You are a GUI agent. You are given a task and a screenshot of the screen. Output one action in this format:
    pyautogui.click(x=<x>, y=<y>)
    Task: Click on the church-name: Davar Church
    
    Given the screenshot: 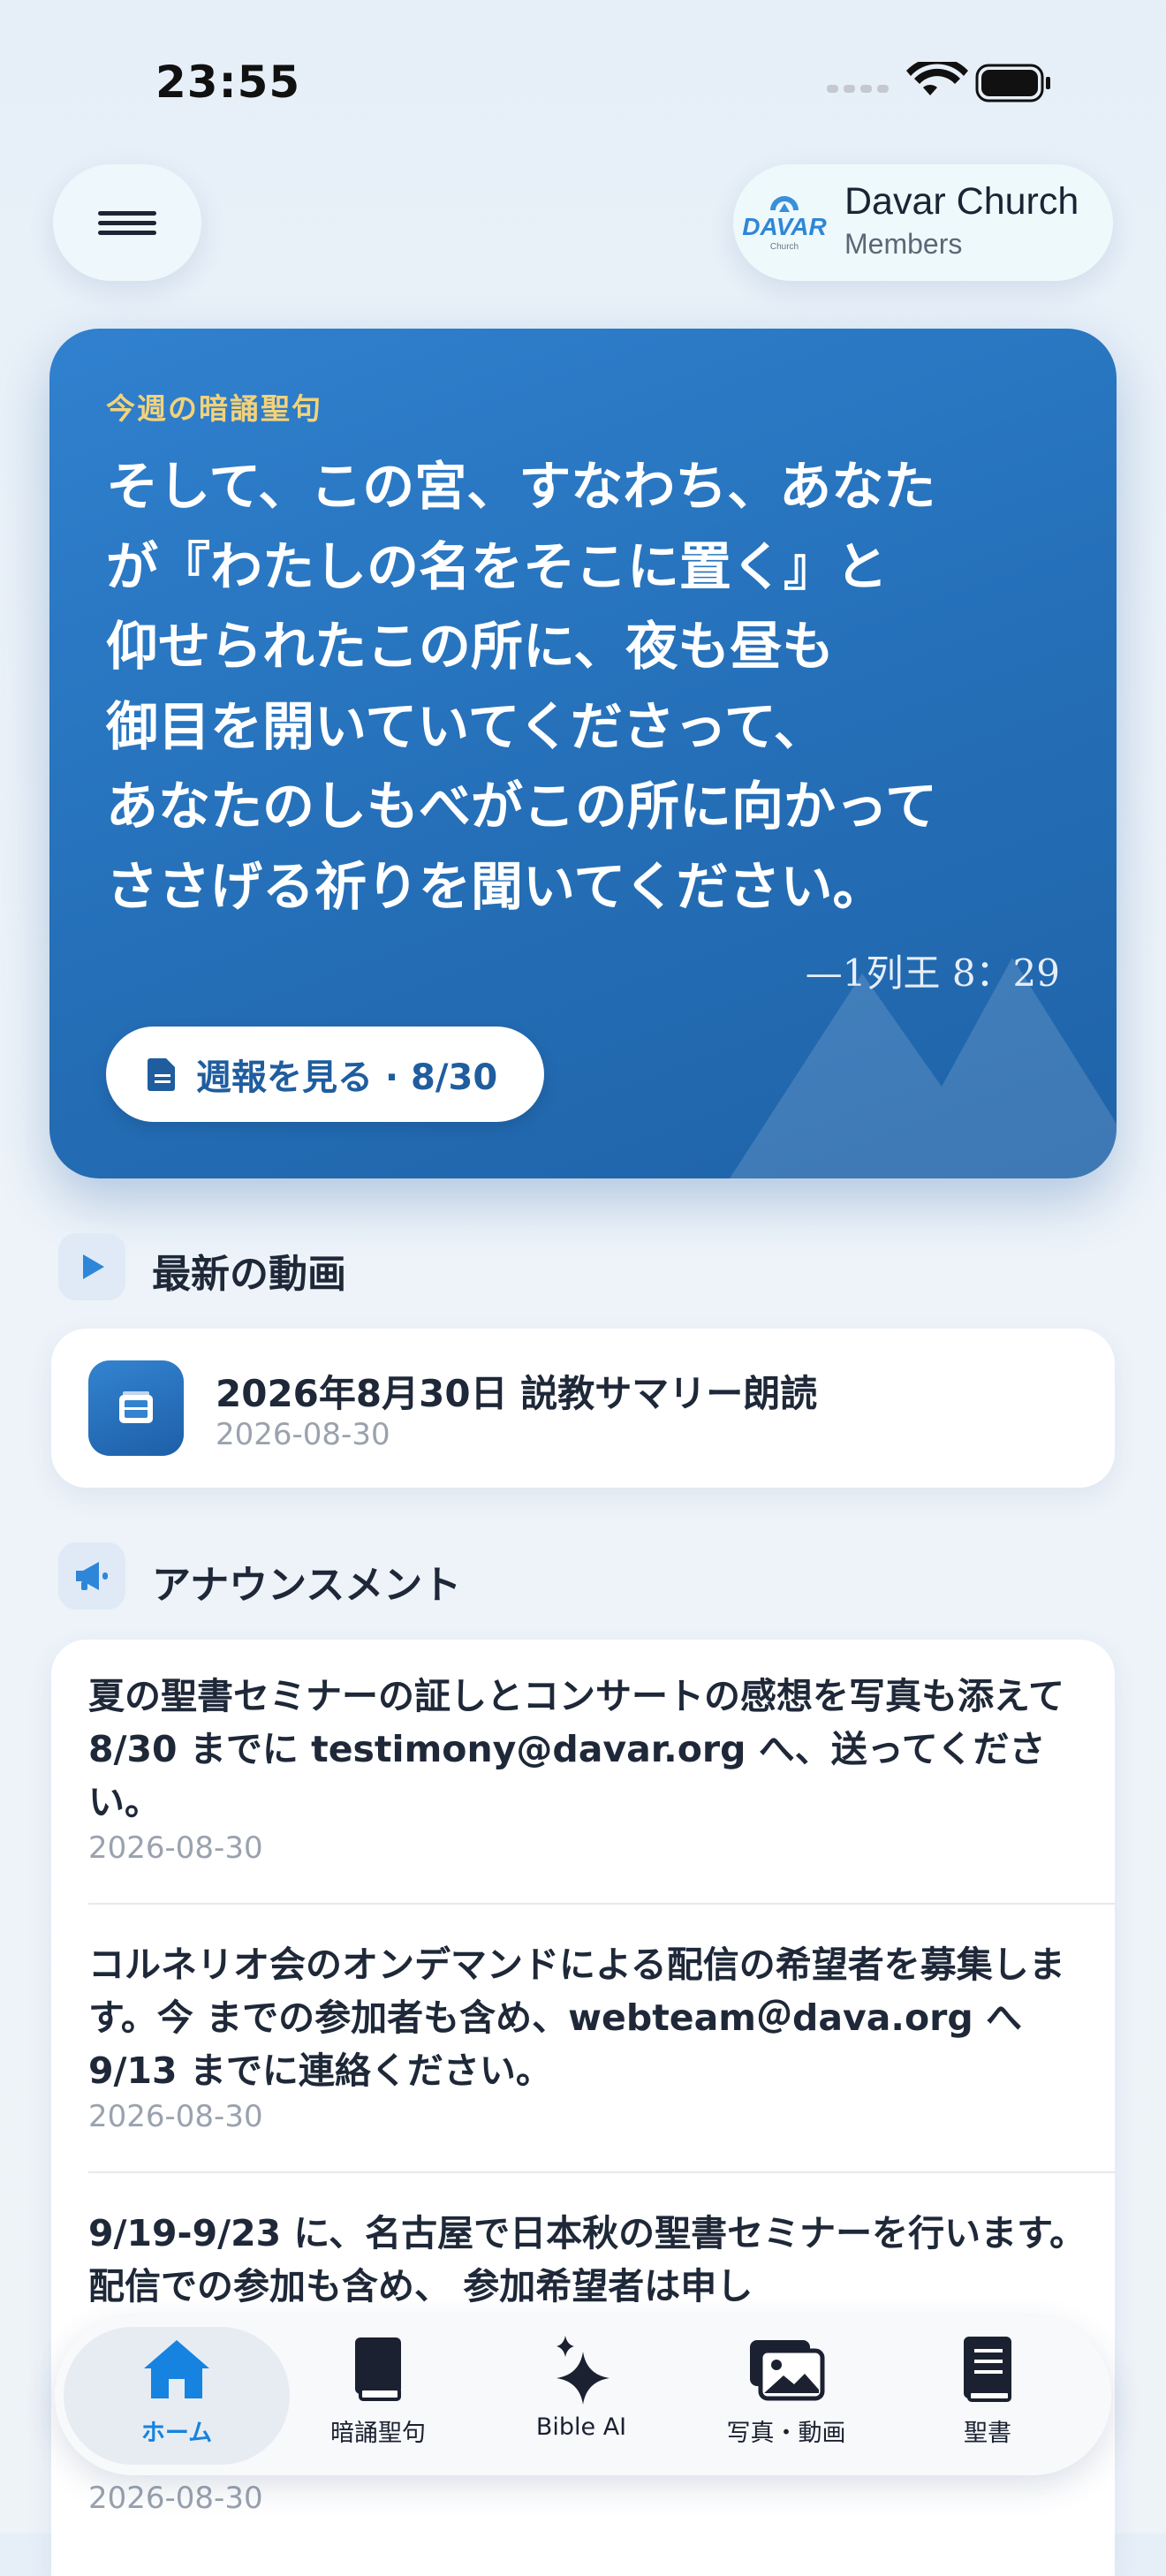 What is the action you would take?
    pyautogui.click(x=961, y=202)
    